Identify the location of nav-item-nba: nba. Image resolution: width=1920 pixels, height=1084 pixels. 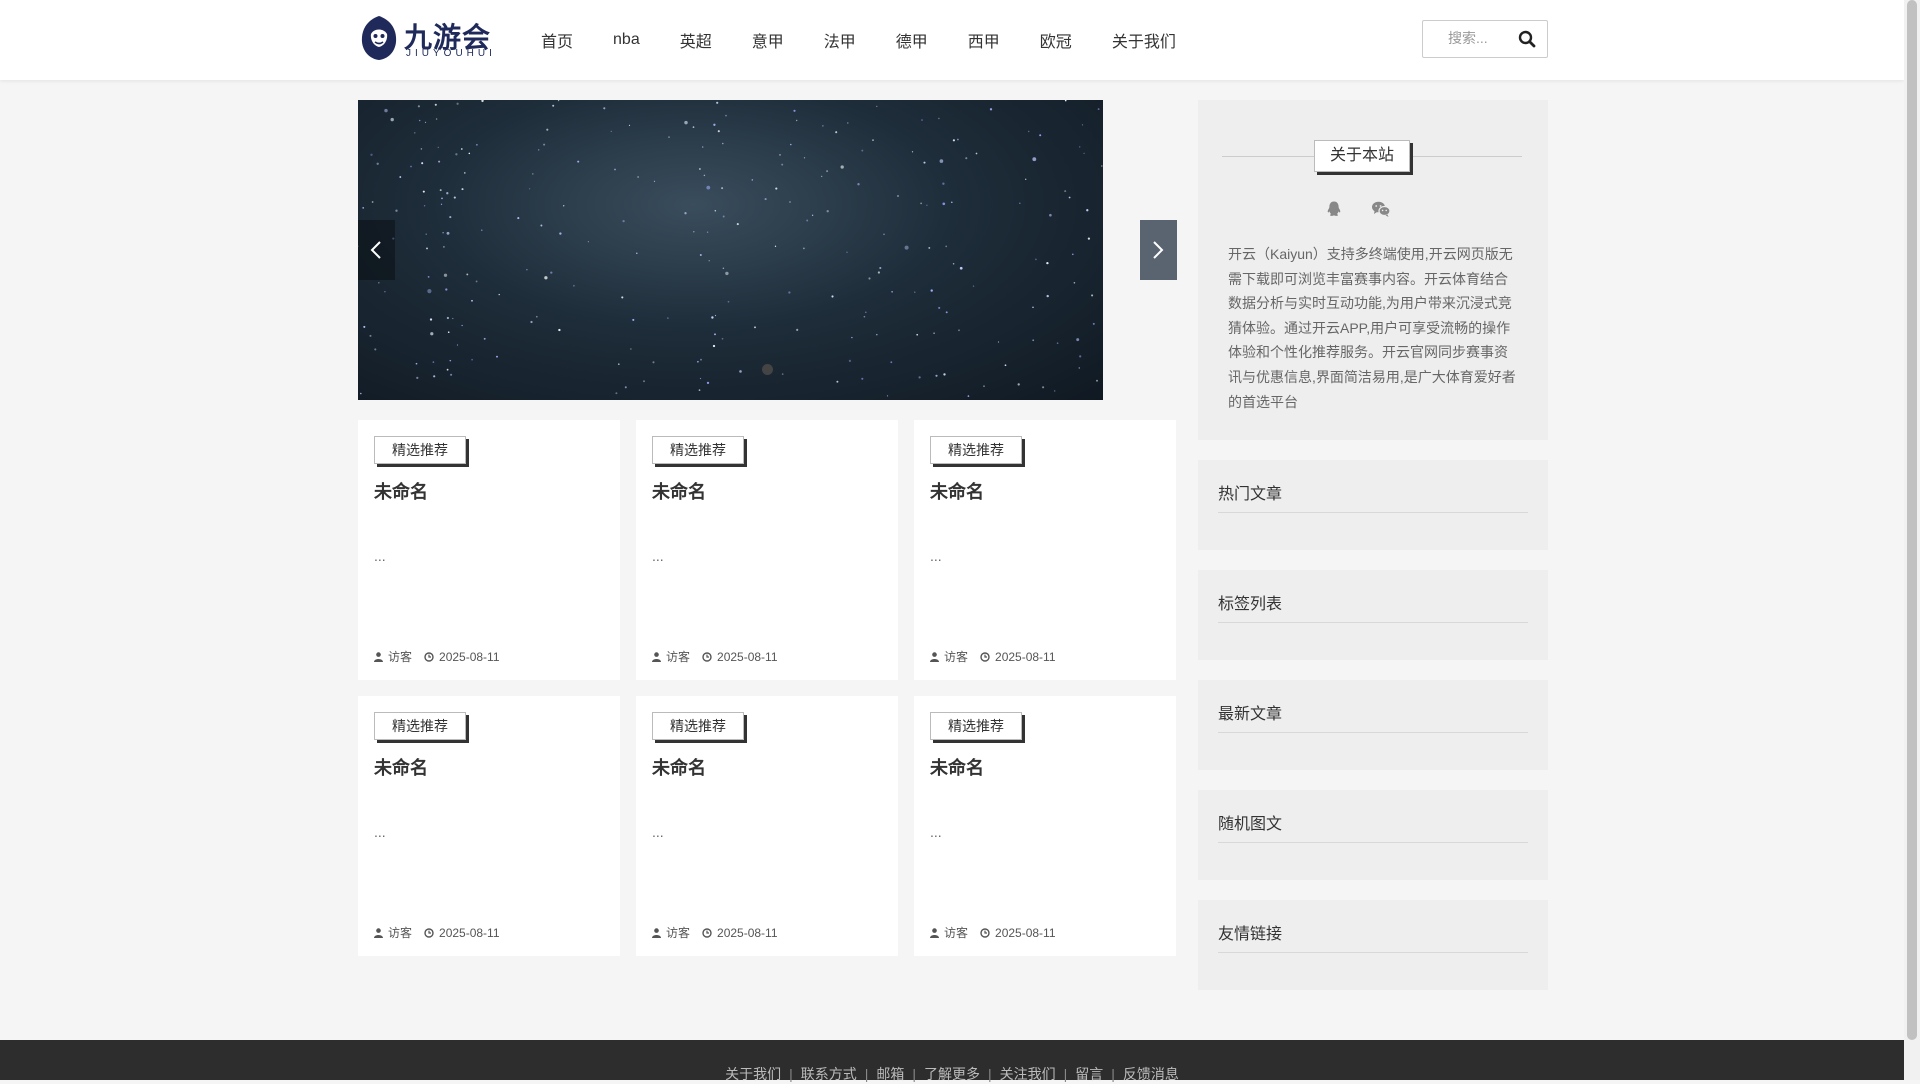
(626, 40).